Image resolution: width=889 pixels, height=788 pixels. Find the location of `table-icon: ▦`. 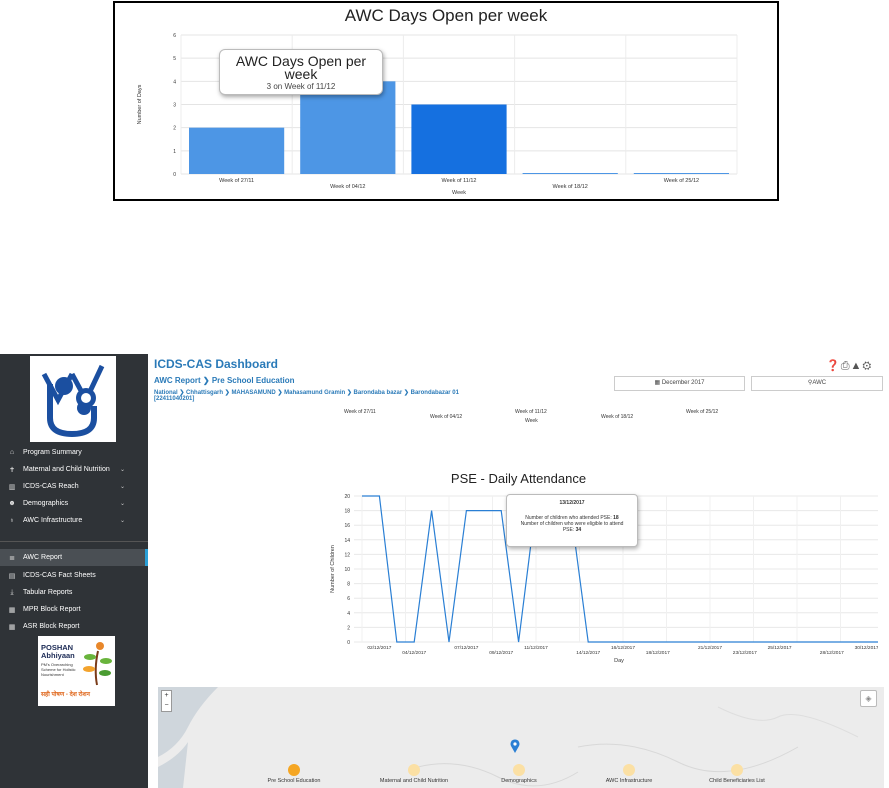

table-icon: ▦ is located at coordinates (12, 610).